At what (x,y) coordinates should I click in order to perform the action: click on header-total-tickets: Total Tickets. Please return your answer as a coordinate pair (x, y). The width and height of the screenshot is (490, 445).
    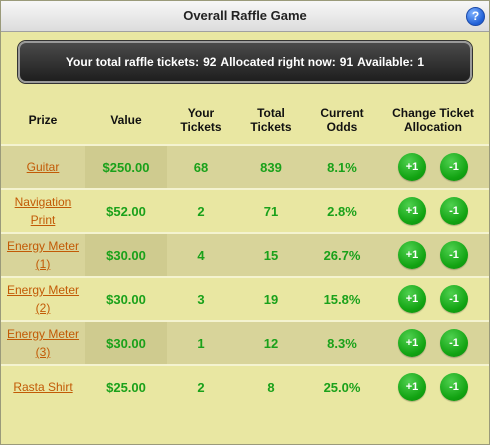
    Looking at the image, I should click on (271, 120).